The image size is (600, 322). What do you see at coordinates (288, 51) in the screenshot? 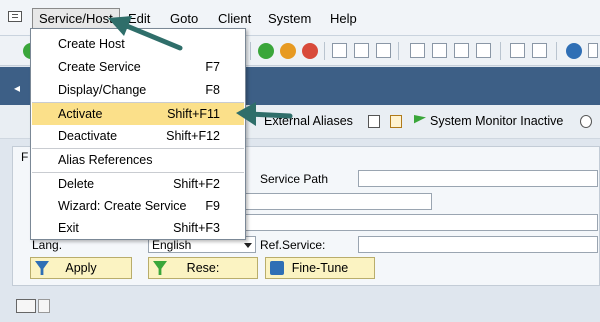
I see `exit-icon` at bounding box center [288, 51].